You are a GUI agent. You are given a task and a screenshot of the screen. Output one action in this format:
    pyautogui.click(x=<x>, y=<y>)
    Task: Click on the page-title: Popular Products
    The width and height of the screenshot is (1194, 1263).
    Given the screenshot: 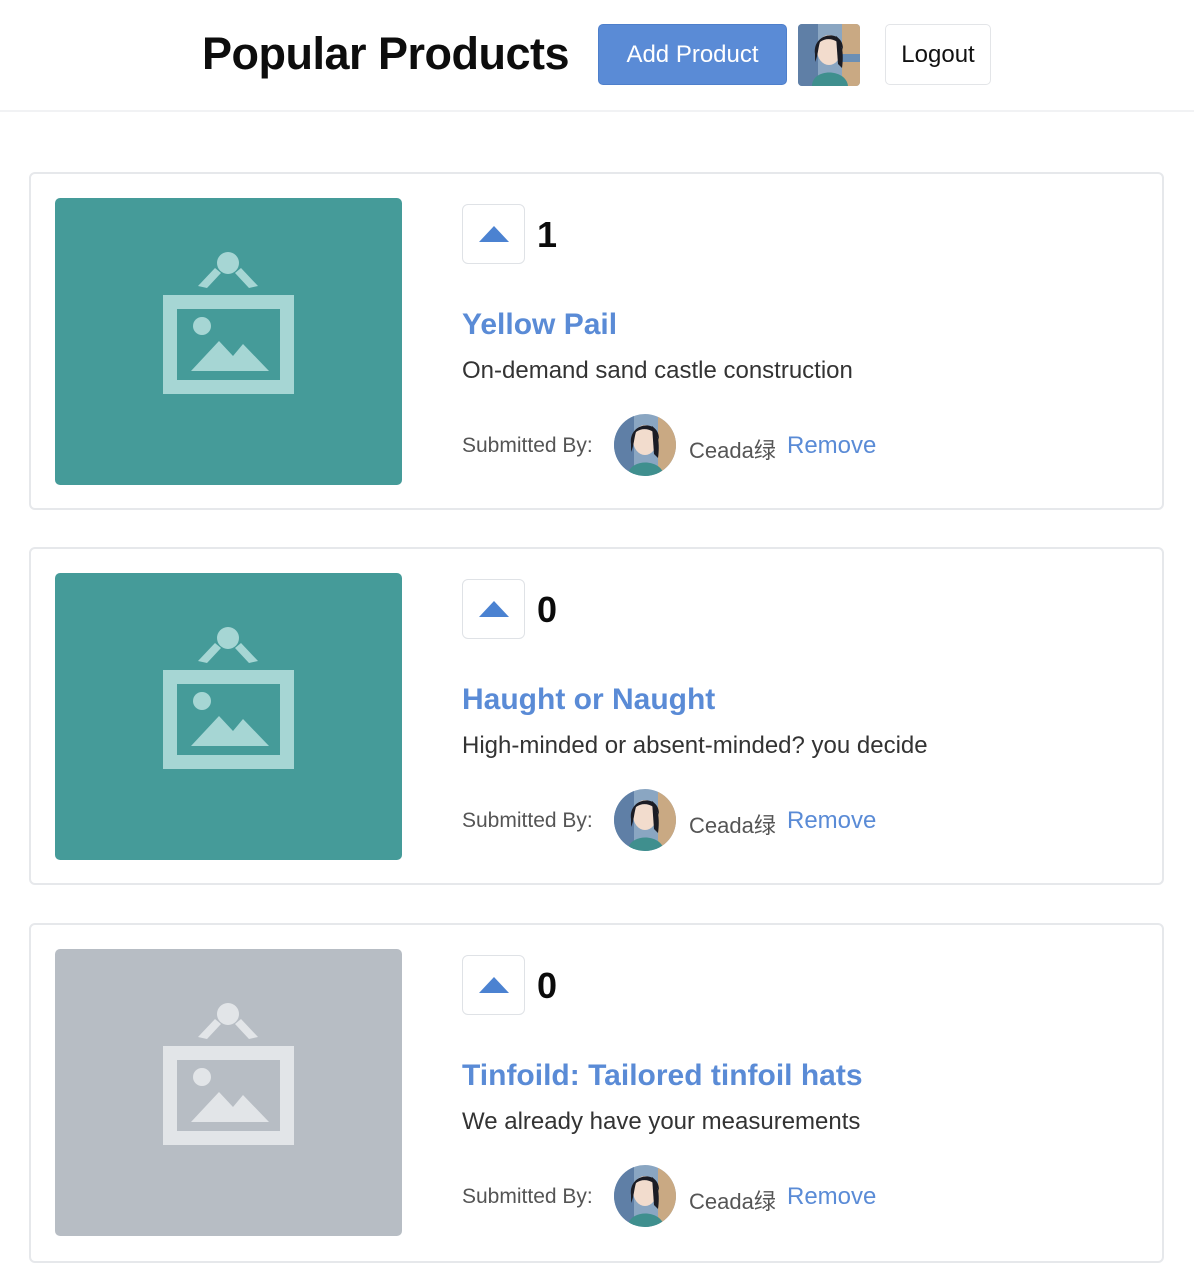 What is the action you would take?
    pyautogui.click(x=386, y=53)
    